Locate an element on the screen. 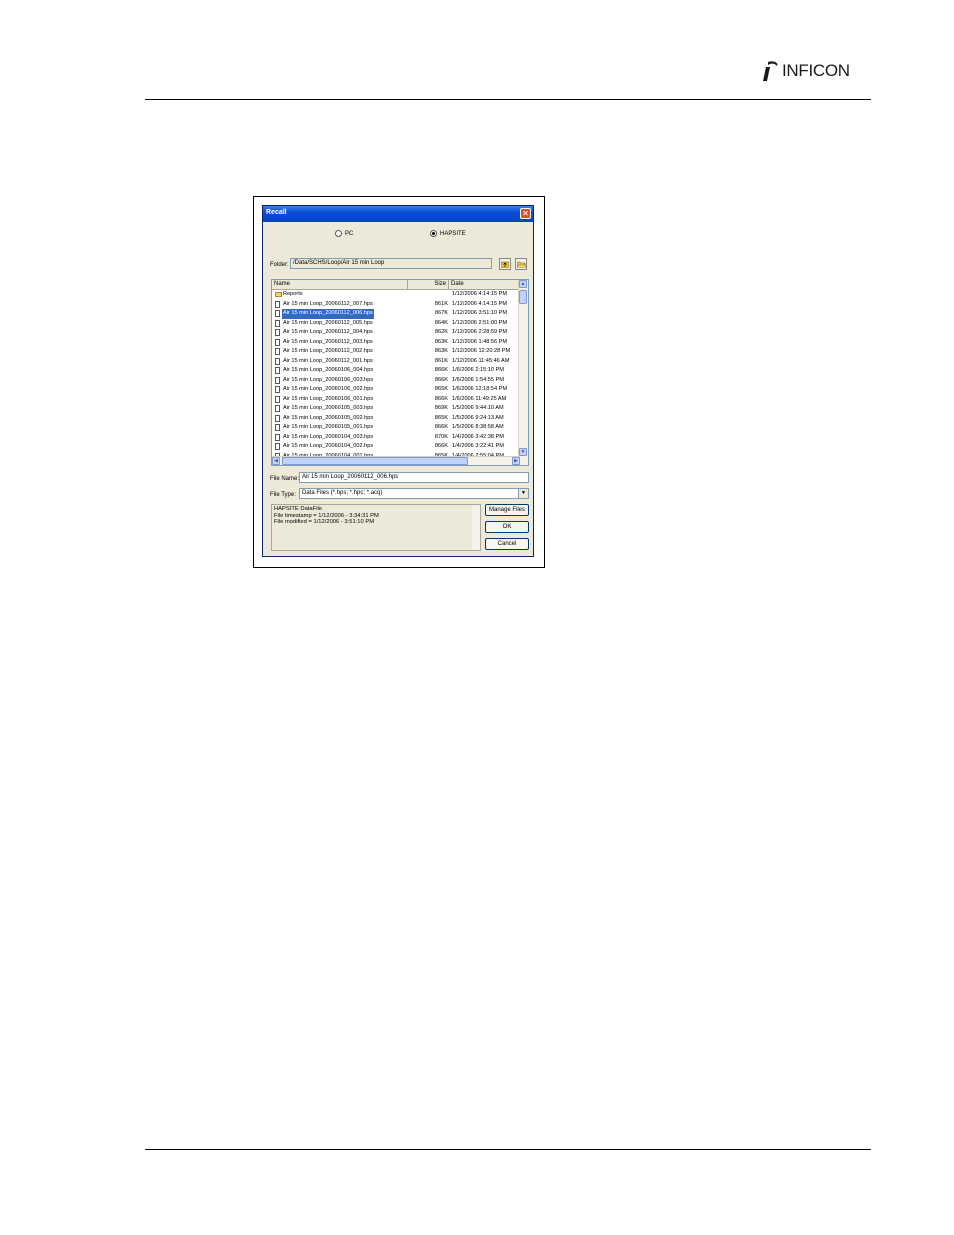  list-header: Name Size Date is located at coordinates (396, 285).